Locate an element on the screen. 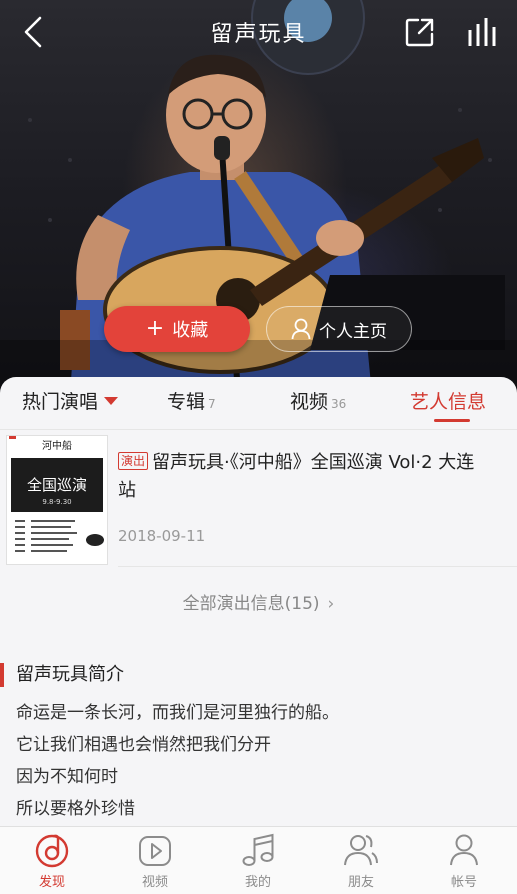  nav-label: 视频 is located at coordinates (154, 882).